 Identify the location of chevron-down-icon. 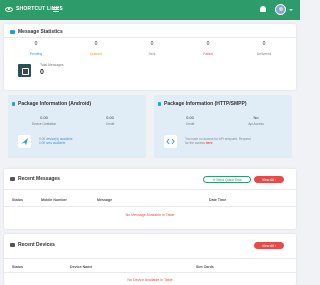
(291, 10).